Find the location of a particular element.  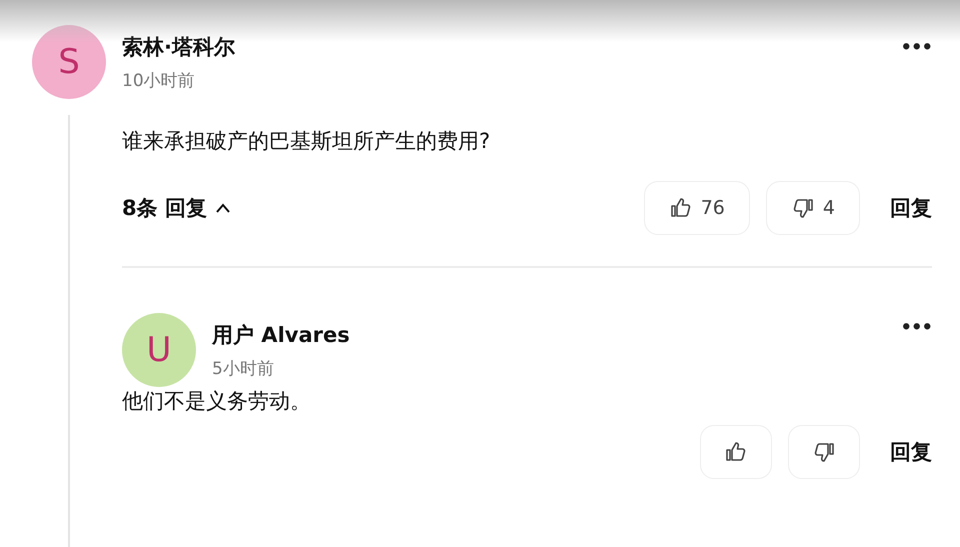

author-name: 索林·塔科尔 is located at coordinates (179, 47).